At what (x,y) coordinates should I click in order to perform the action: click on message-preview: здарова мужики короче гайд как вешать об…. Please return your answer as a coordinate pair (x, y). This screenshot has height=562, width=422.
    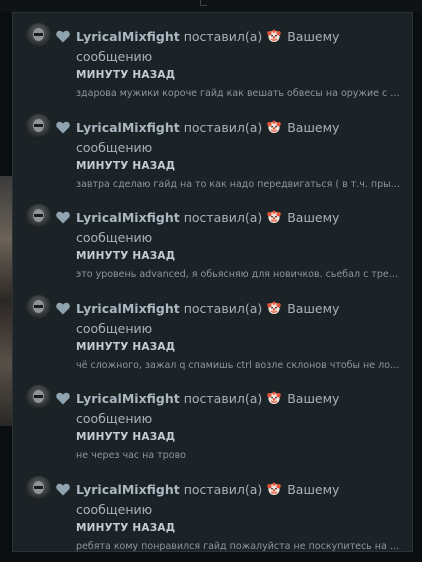
    Looking at the image, I should click on (238, 93).